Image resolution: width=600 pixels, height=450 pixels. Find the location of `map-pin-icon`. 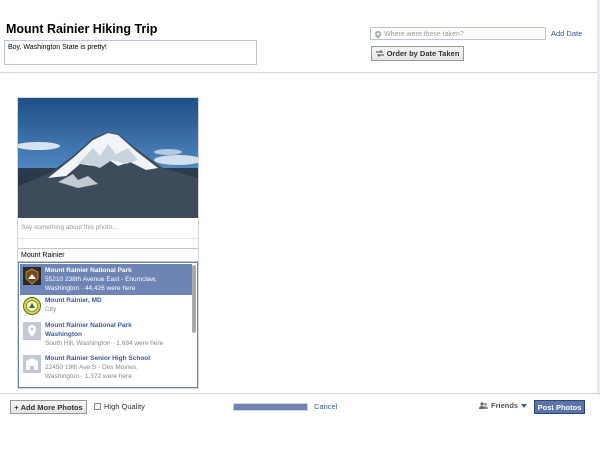

map-pin-icon is located at coordinates (378, 34).